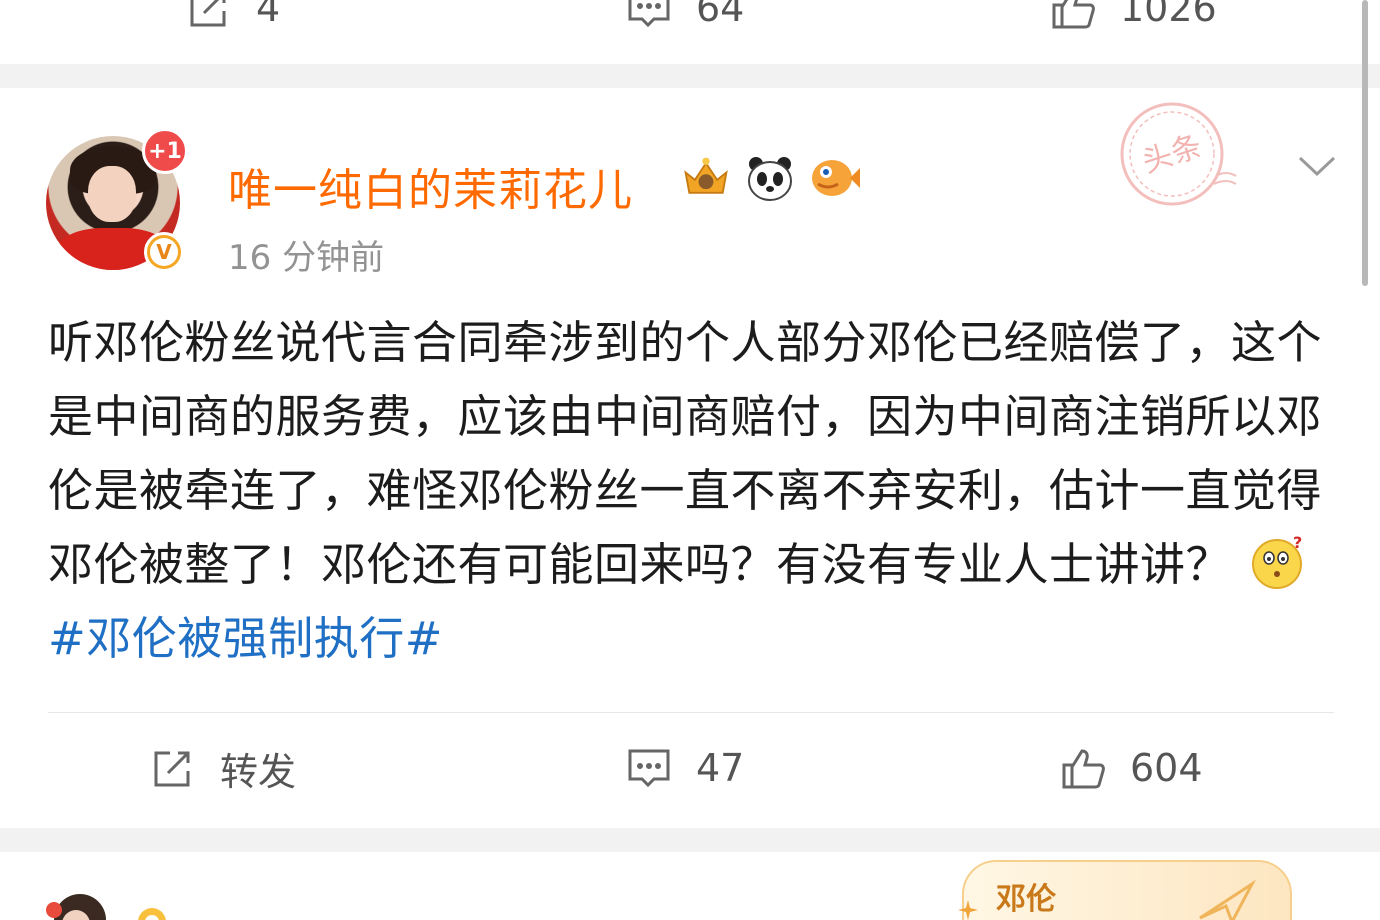 The width and height of the screenshot is (1380, 920). I want to click on author-avatar: +1 V, so click(117, 202).